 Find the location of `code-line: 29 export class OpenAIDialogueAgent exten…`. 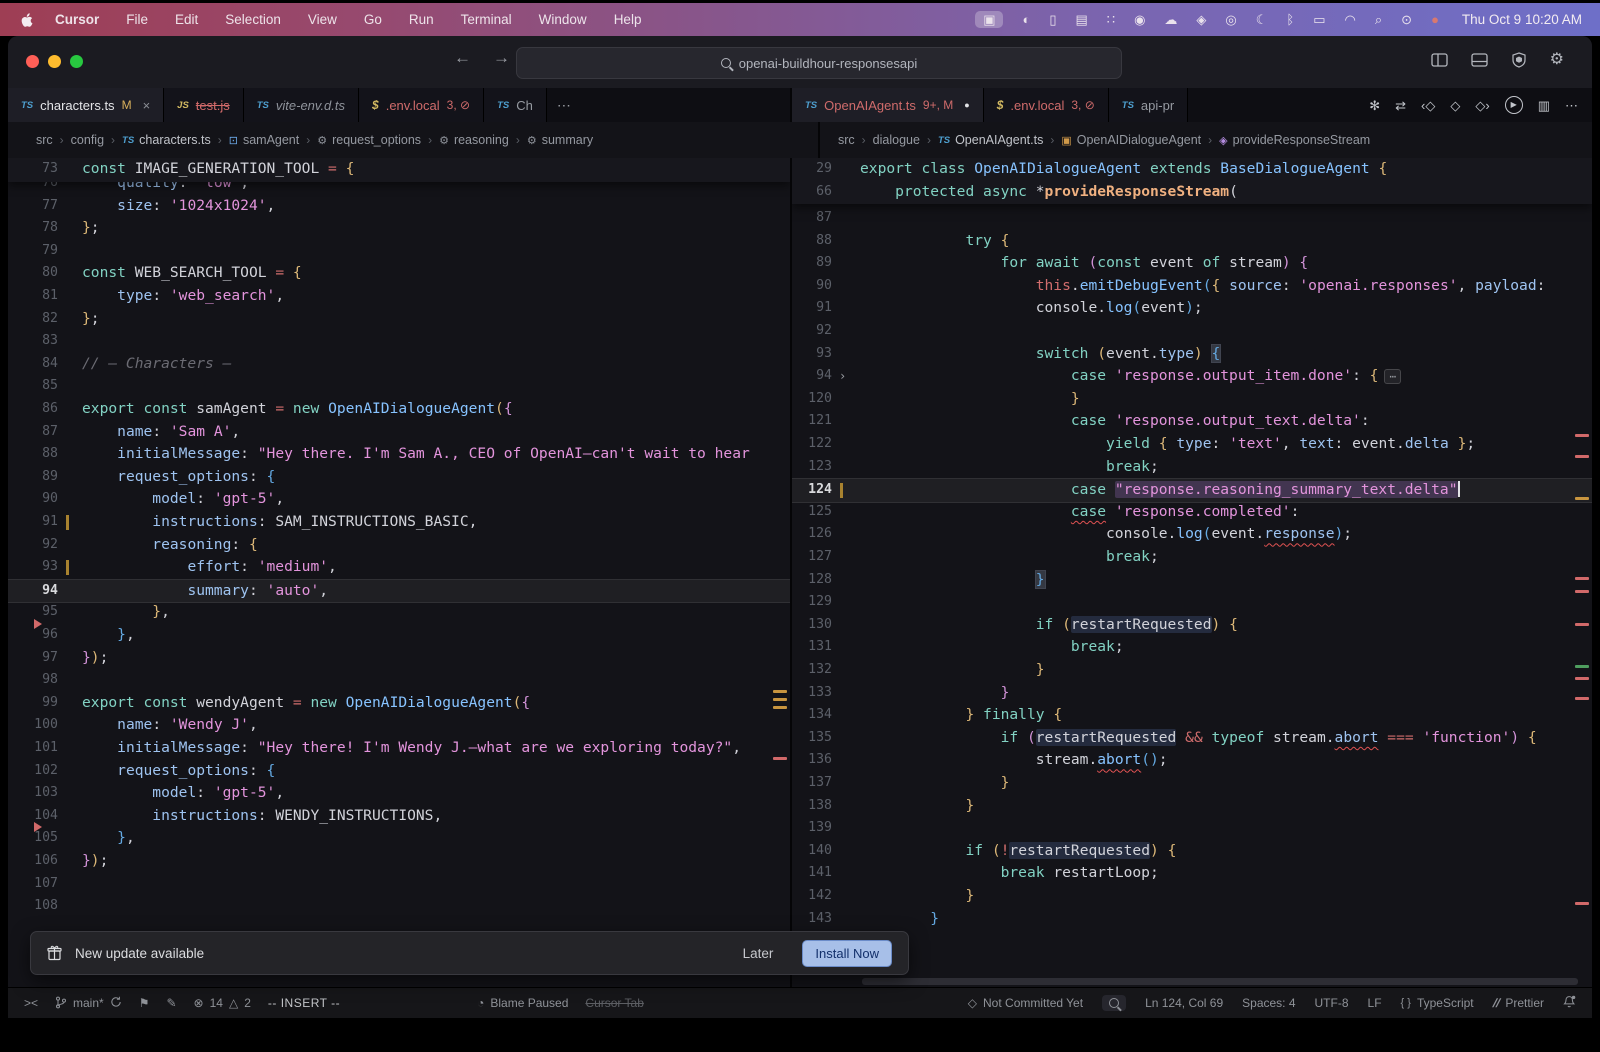

code-line: 29 export class OpenAIDialogueAgent exten… is located at coordinates (1192, 169).